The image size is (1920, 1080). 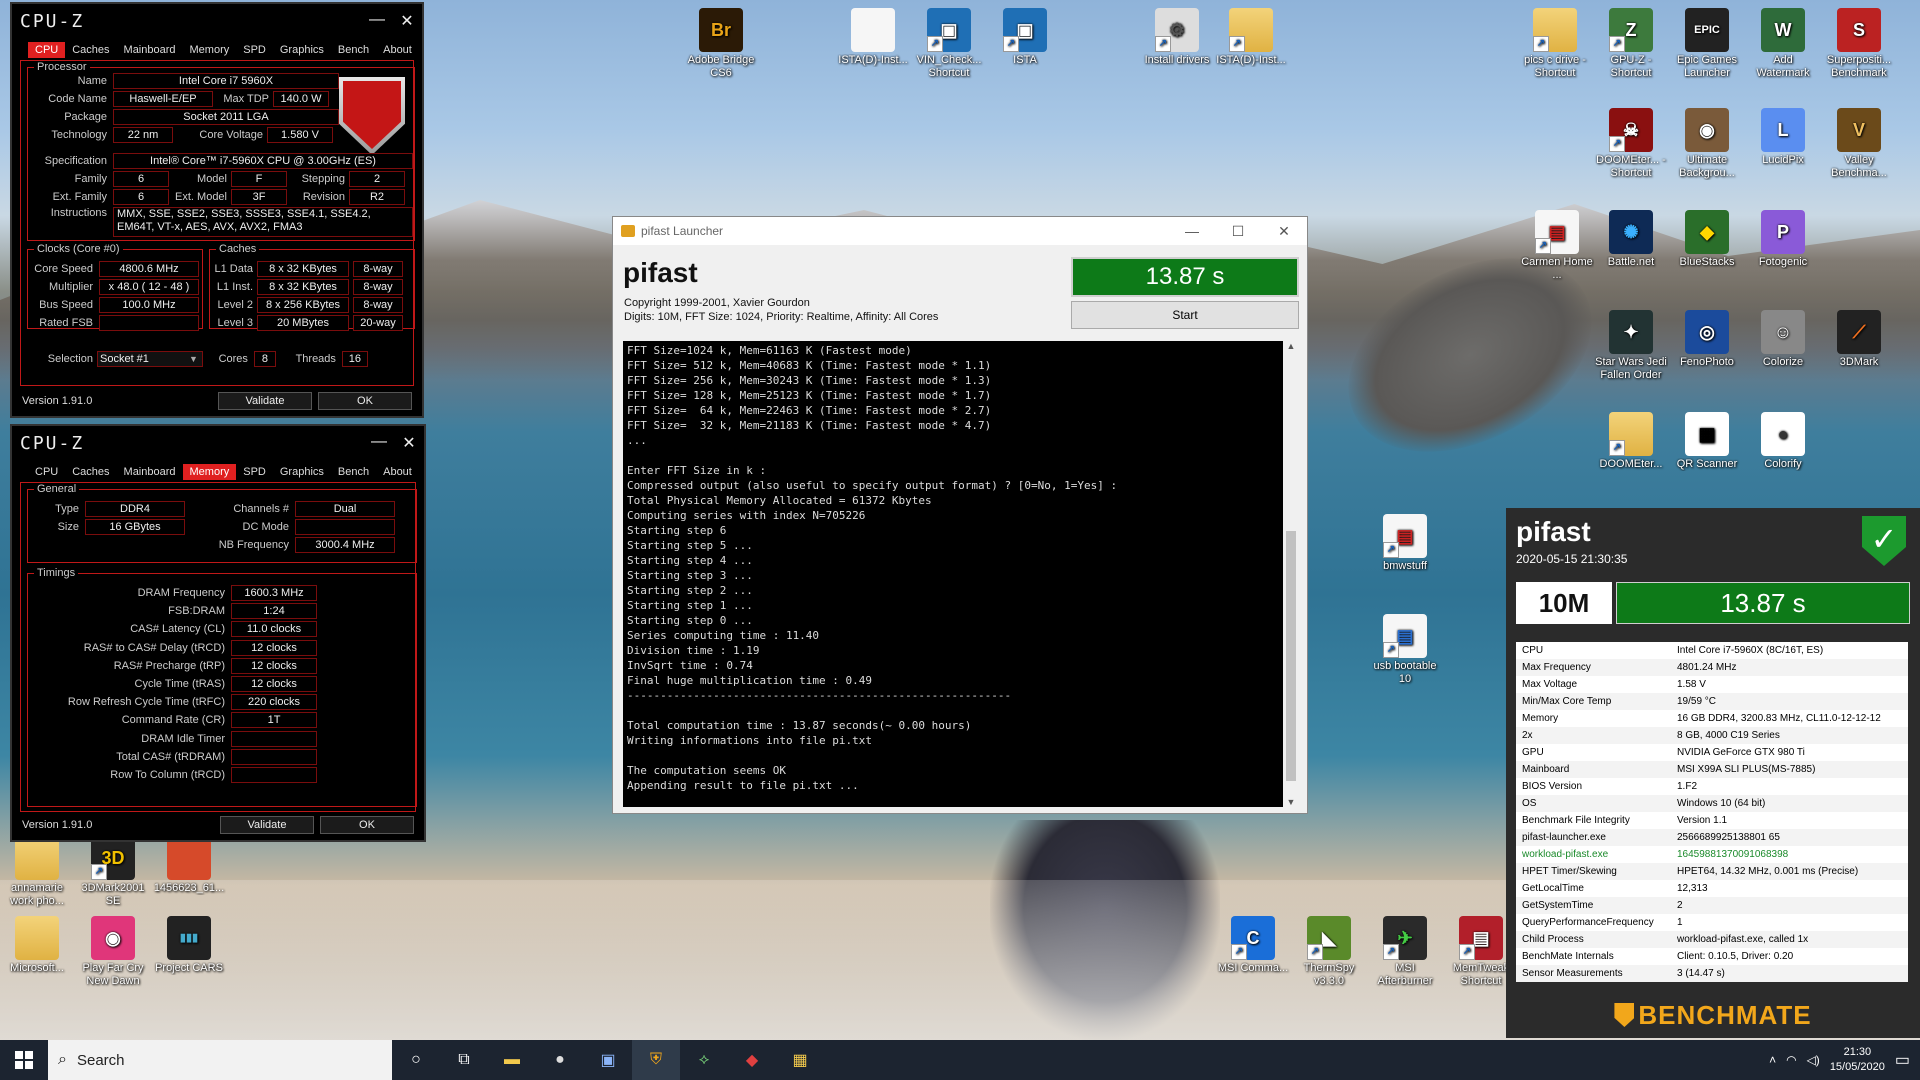 What do you see at coordinates (1857, 1060) in the screenshot?
I see `clock: 21:30 15/05/2020` at bounding box center [1857, 1060].